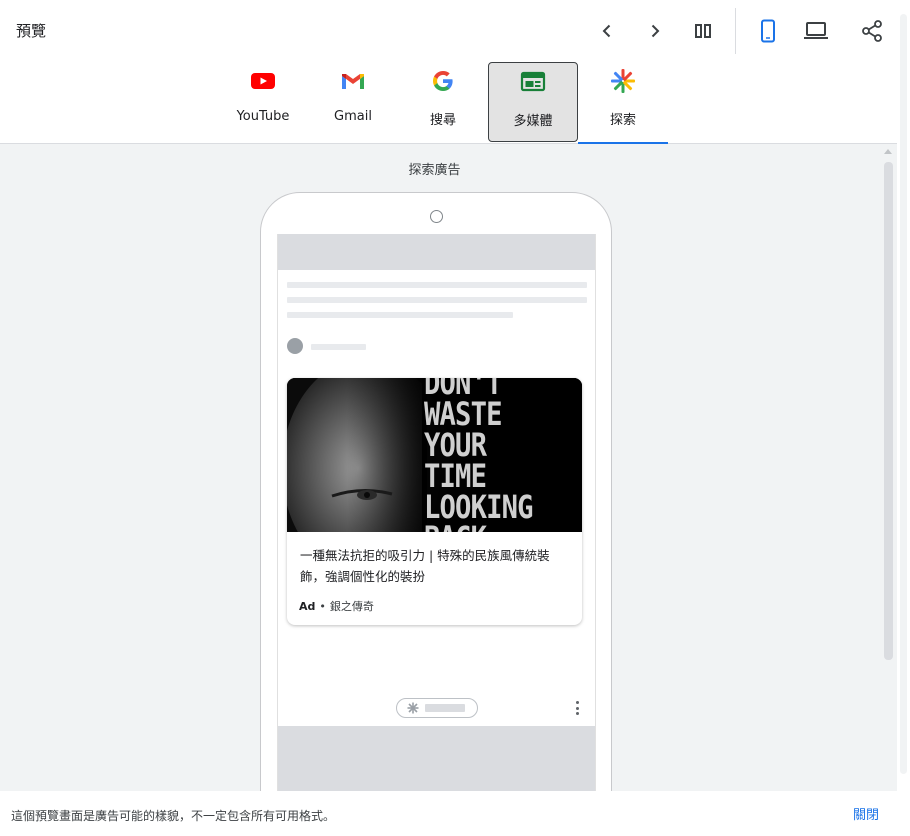 This screenshot has height=836, width=910. Describe the element at coordinates (533, 82) in the screenshot. I see `display-icon` at that location.